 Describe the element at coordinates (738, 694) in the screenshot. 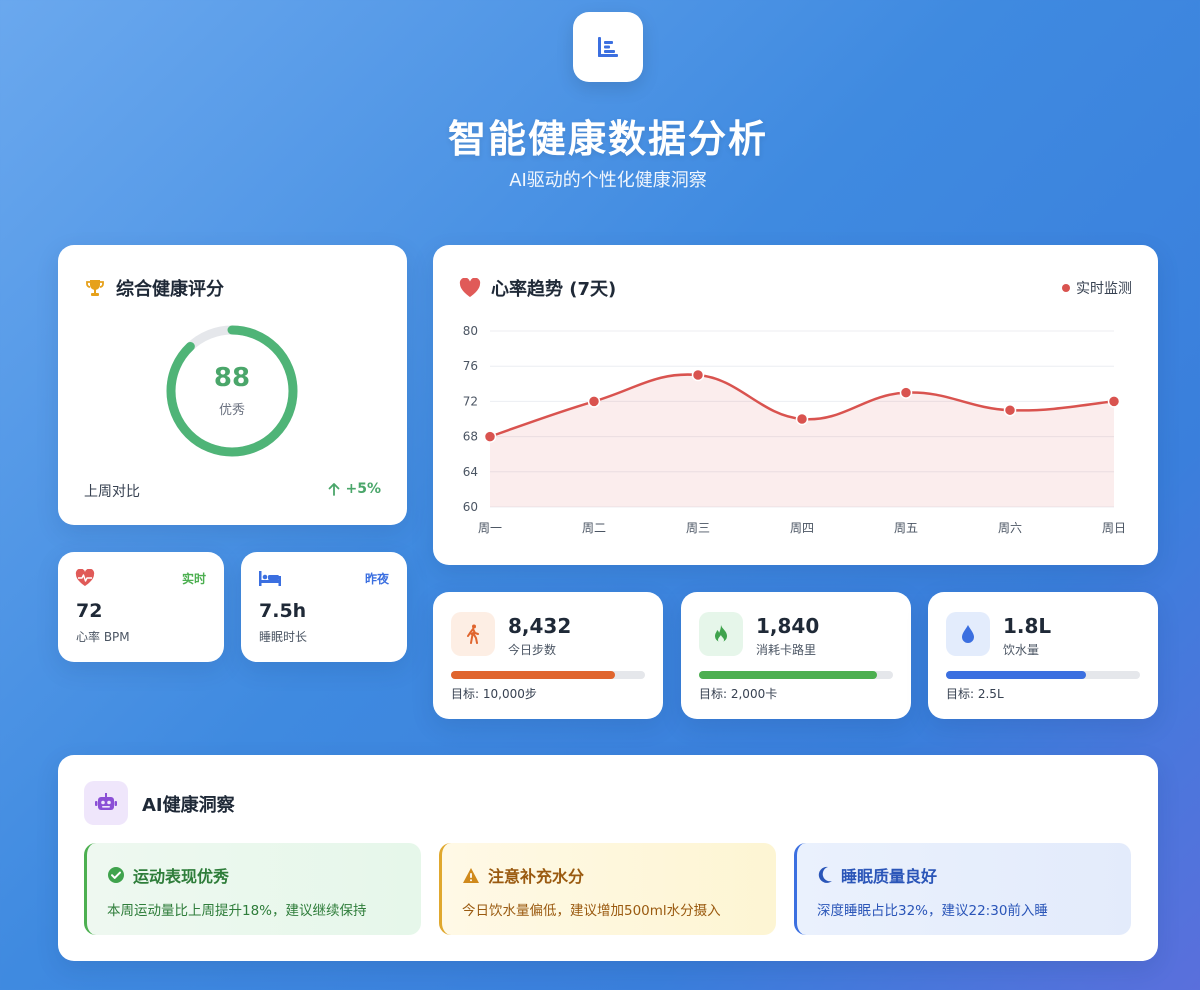

I see `calories-goal: 目标: 2,000卡` at that location.